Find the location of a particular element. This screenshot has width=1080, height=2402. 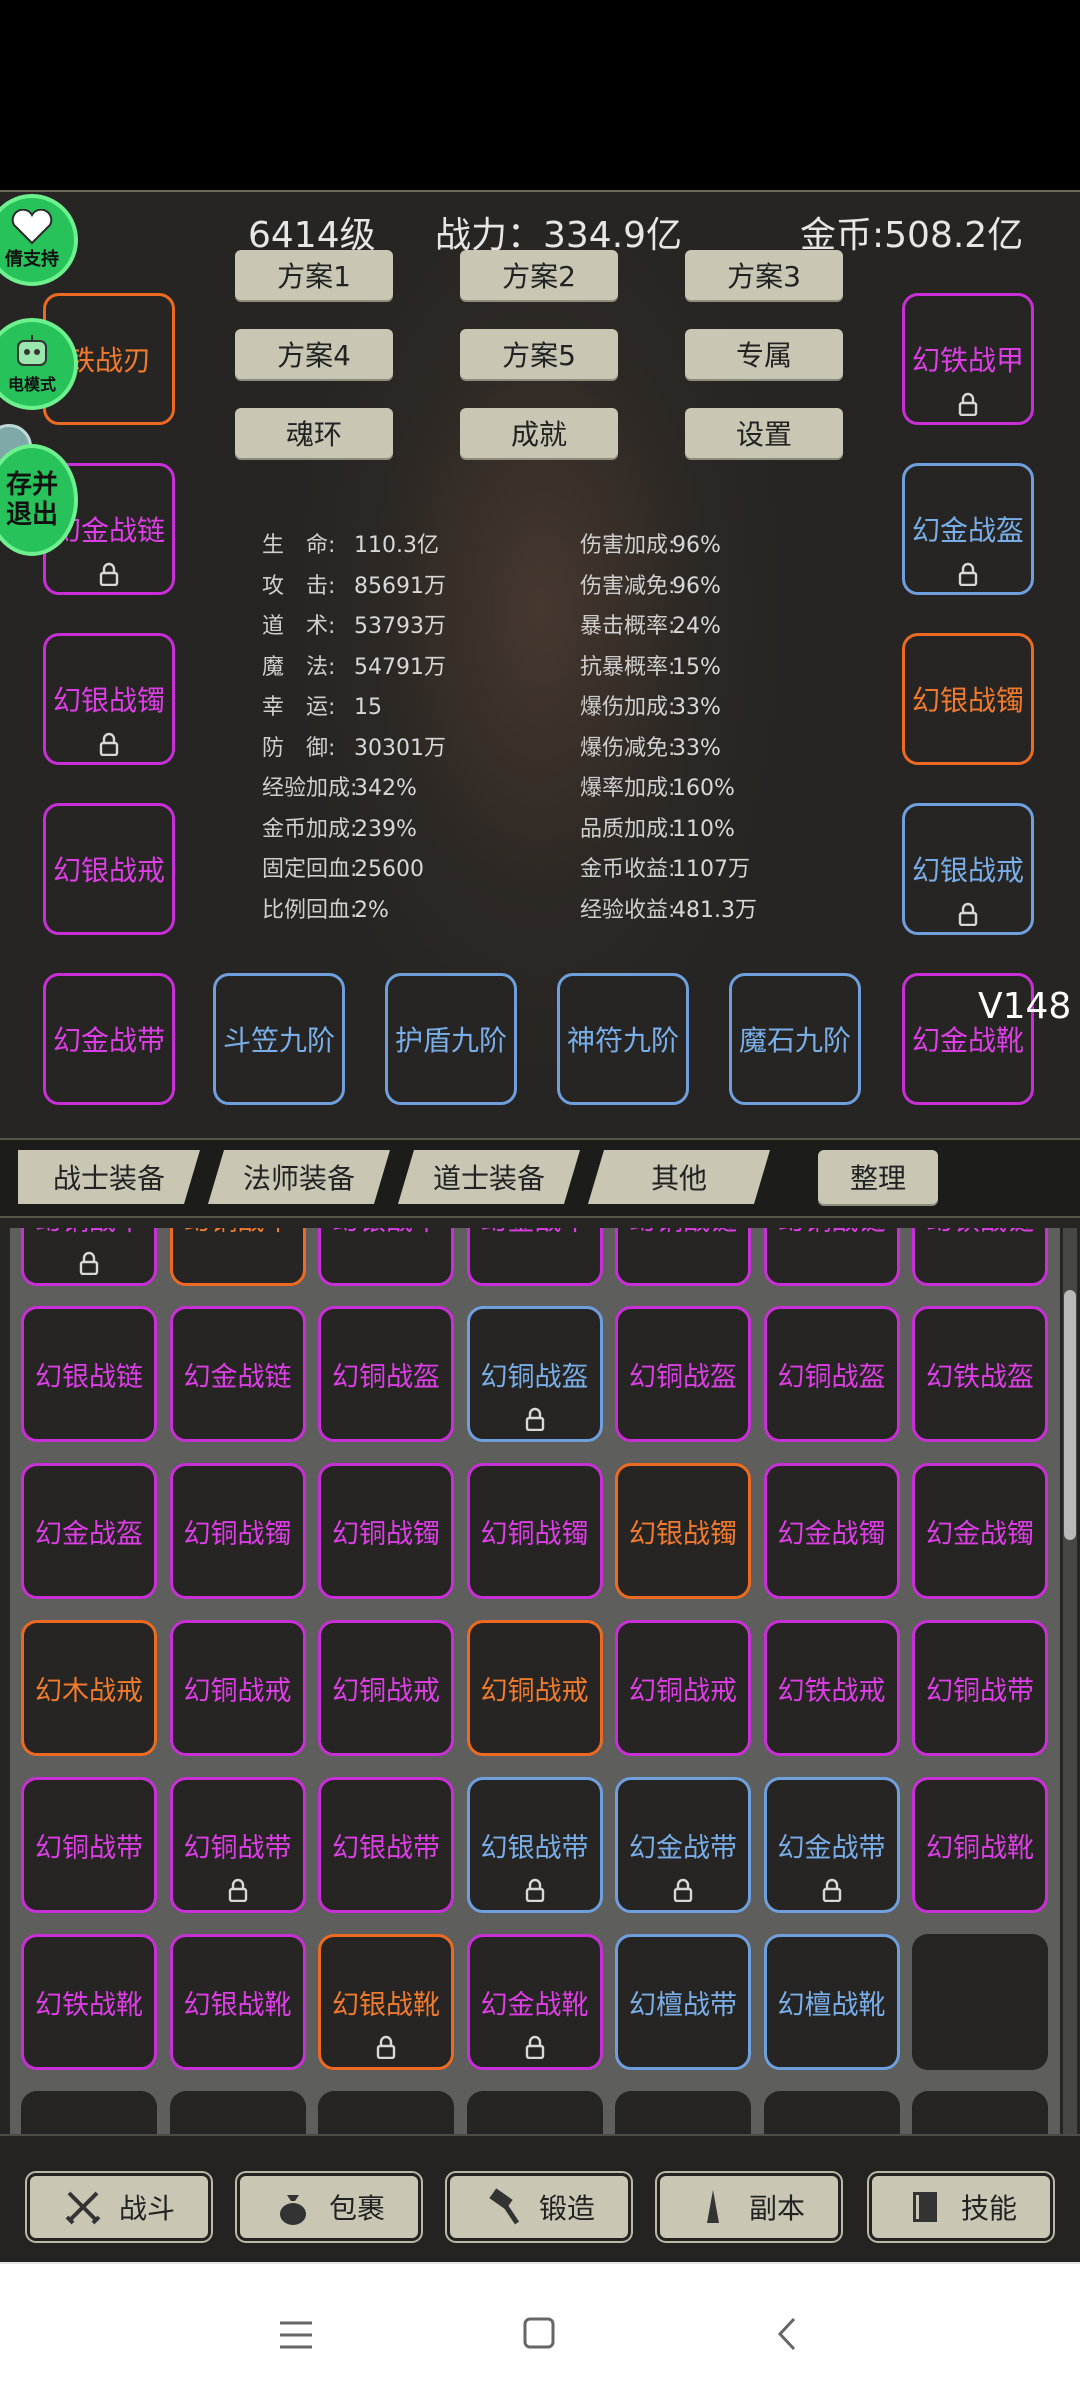

stat-value: 110.3亿 is located at coordinates (396, 545).